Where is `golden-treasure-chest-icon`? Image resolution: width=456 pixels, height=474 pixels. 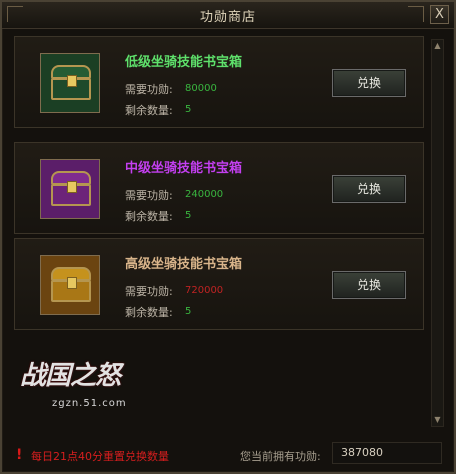
golden-treasure-chest-icon is located at coordinates (70, 285).